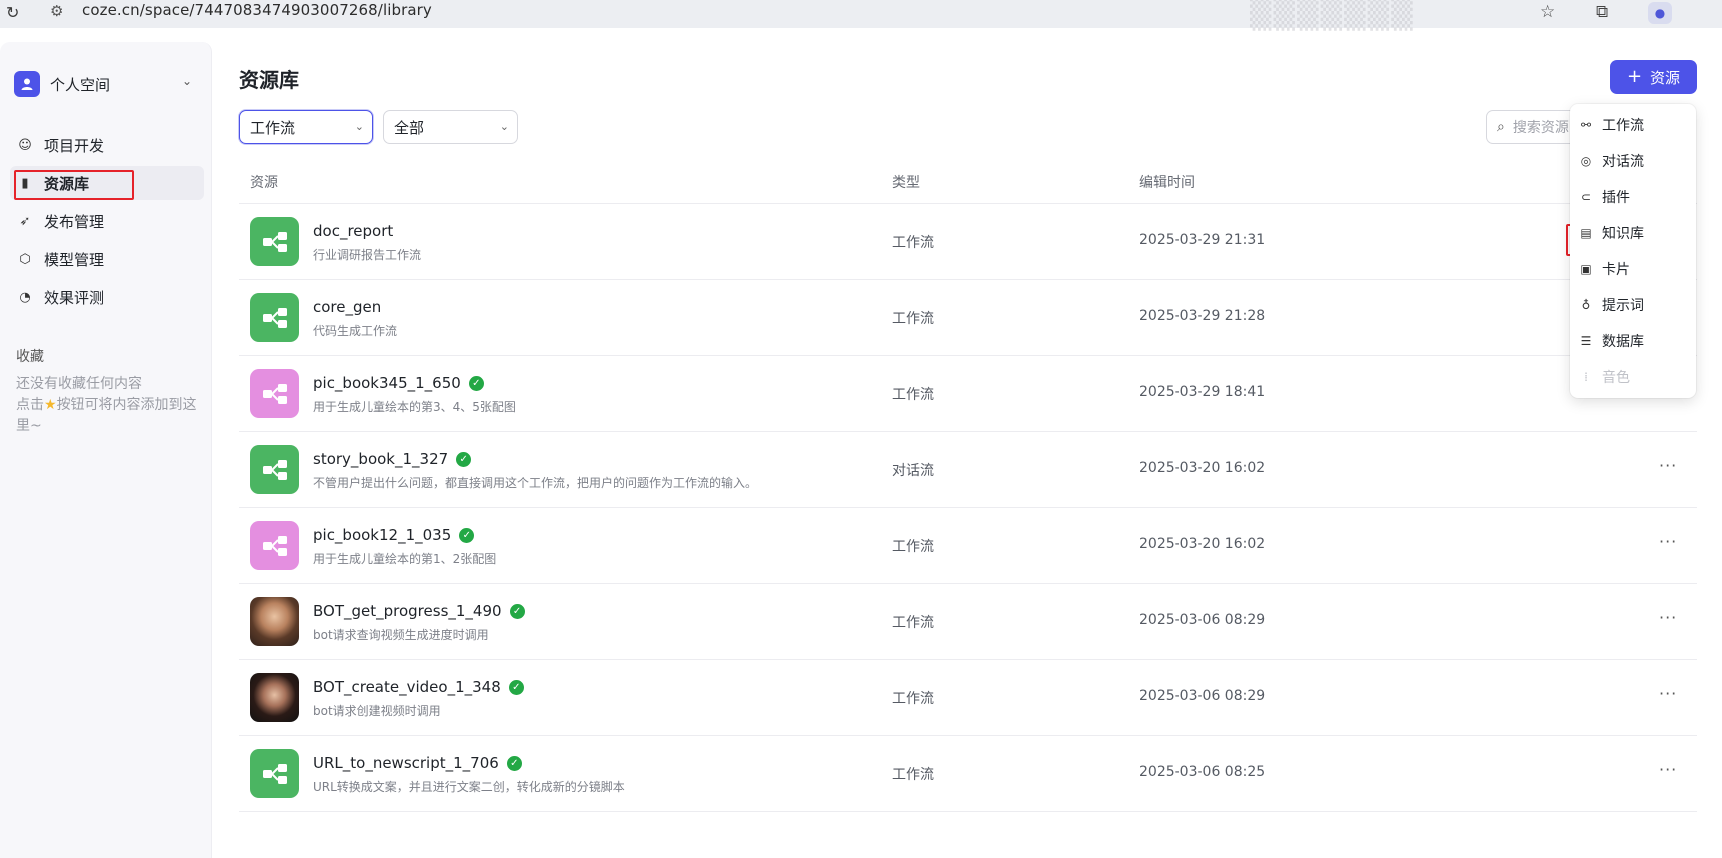  What do you see at coordinates (1202, 392) in the screenshot?
I see `resource-edit-time: 2025-03-29 18:41` at bounding box center [1202, 392].